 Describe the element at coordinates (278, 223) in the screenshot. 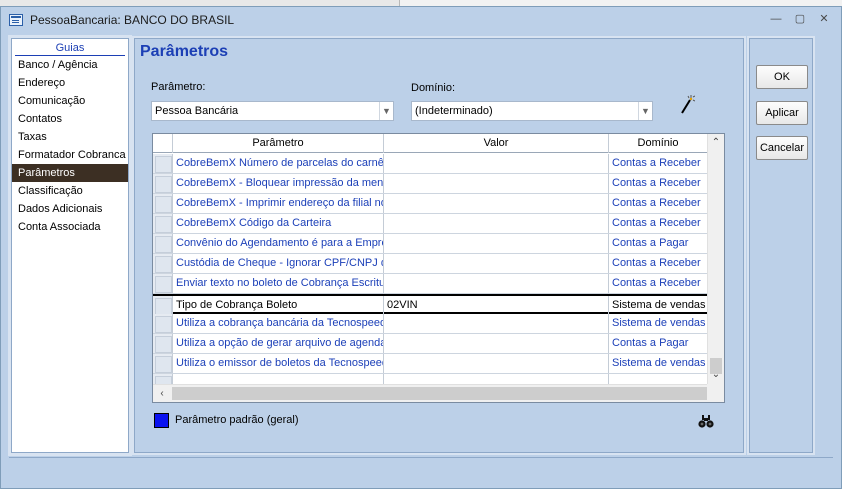

I see `cell-parametro: CobreBemX Código da Carteira` at that location.